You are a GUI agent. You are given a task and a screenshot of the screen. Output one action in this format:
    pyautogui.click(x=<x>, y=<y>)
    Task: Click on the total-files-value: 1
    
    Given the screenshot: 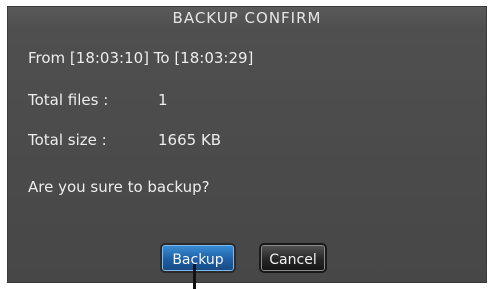 What is the action you would take?
    pyautogui.click(x=163, y=100)
    